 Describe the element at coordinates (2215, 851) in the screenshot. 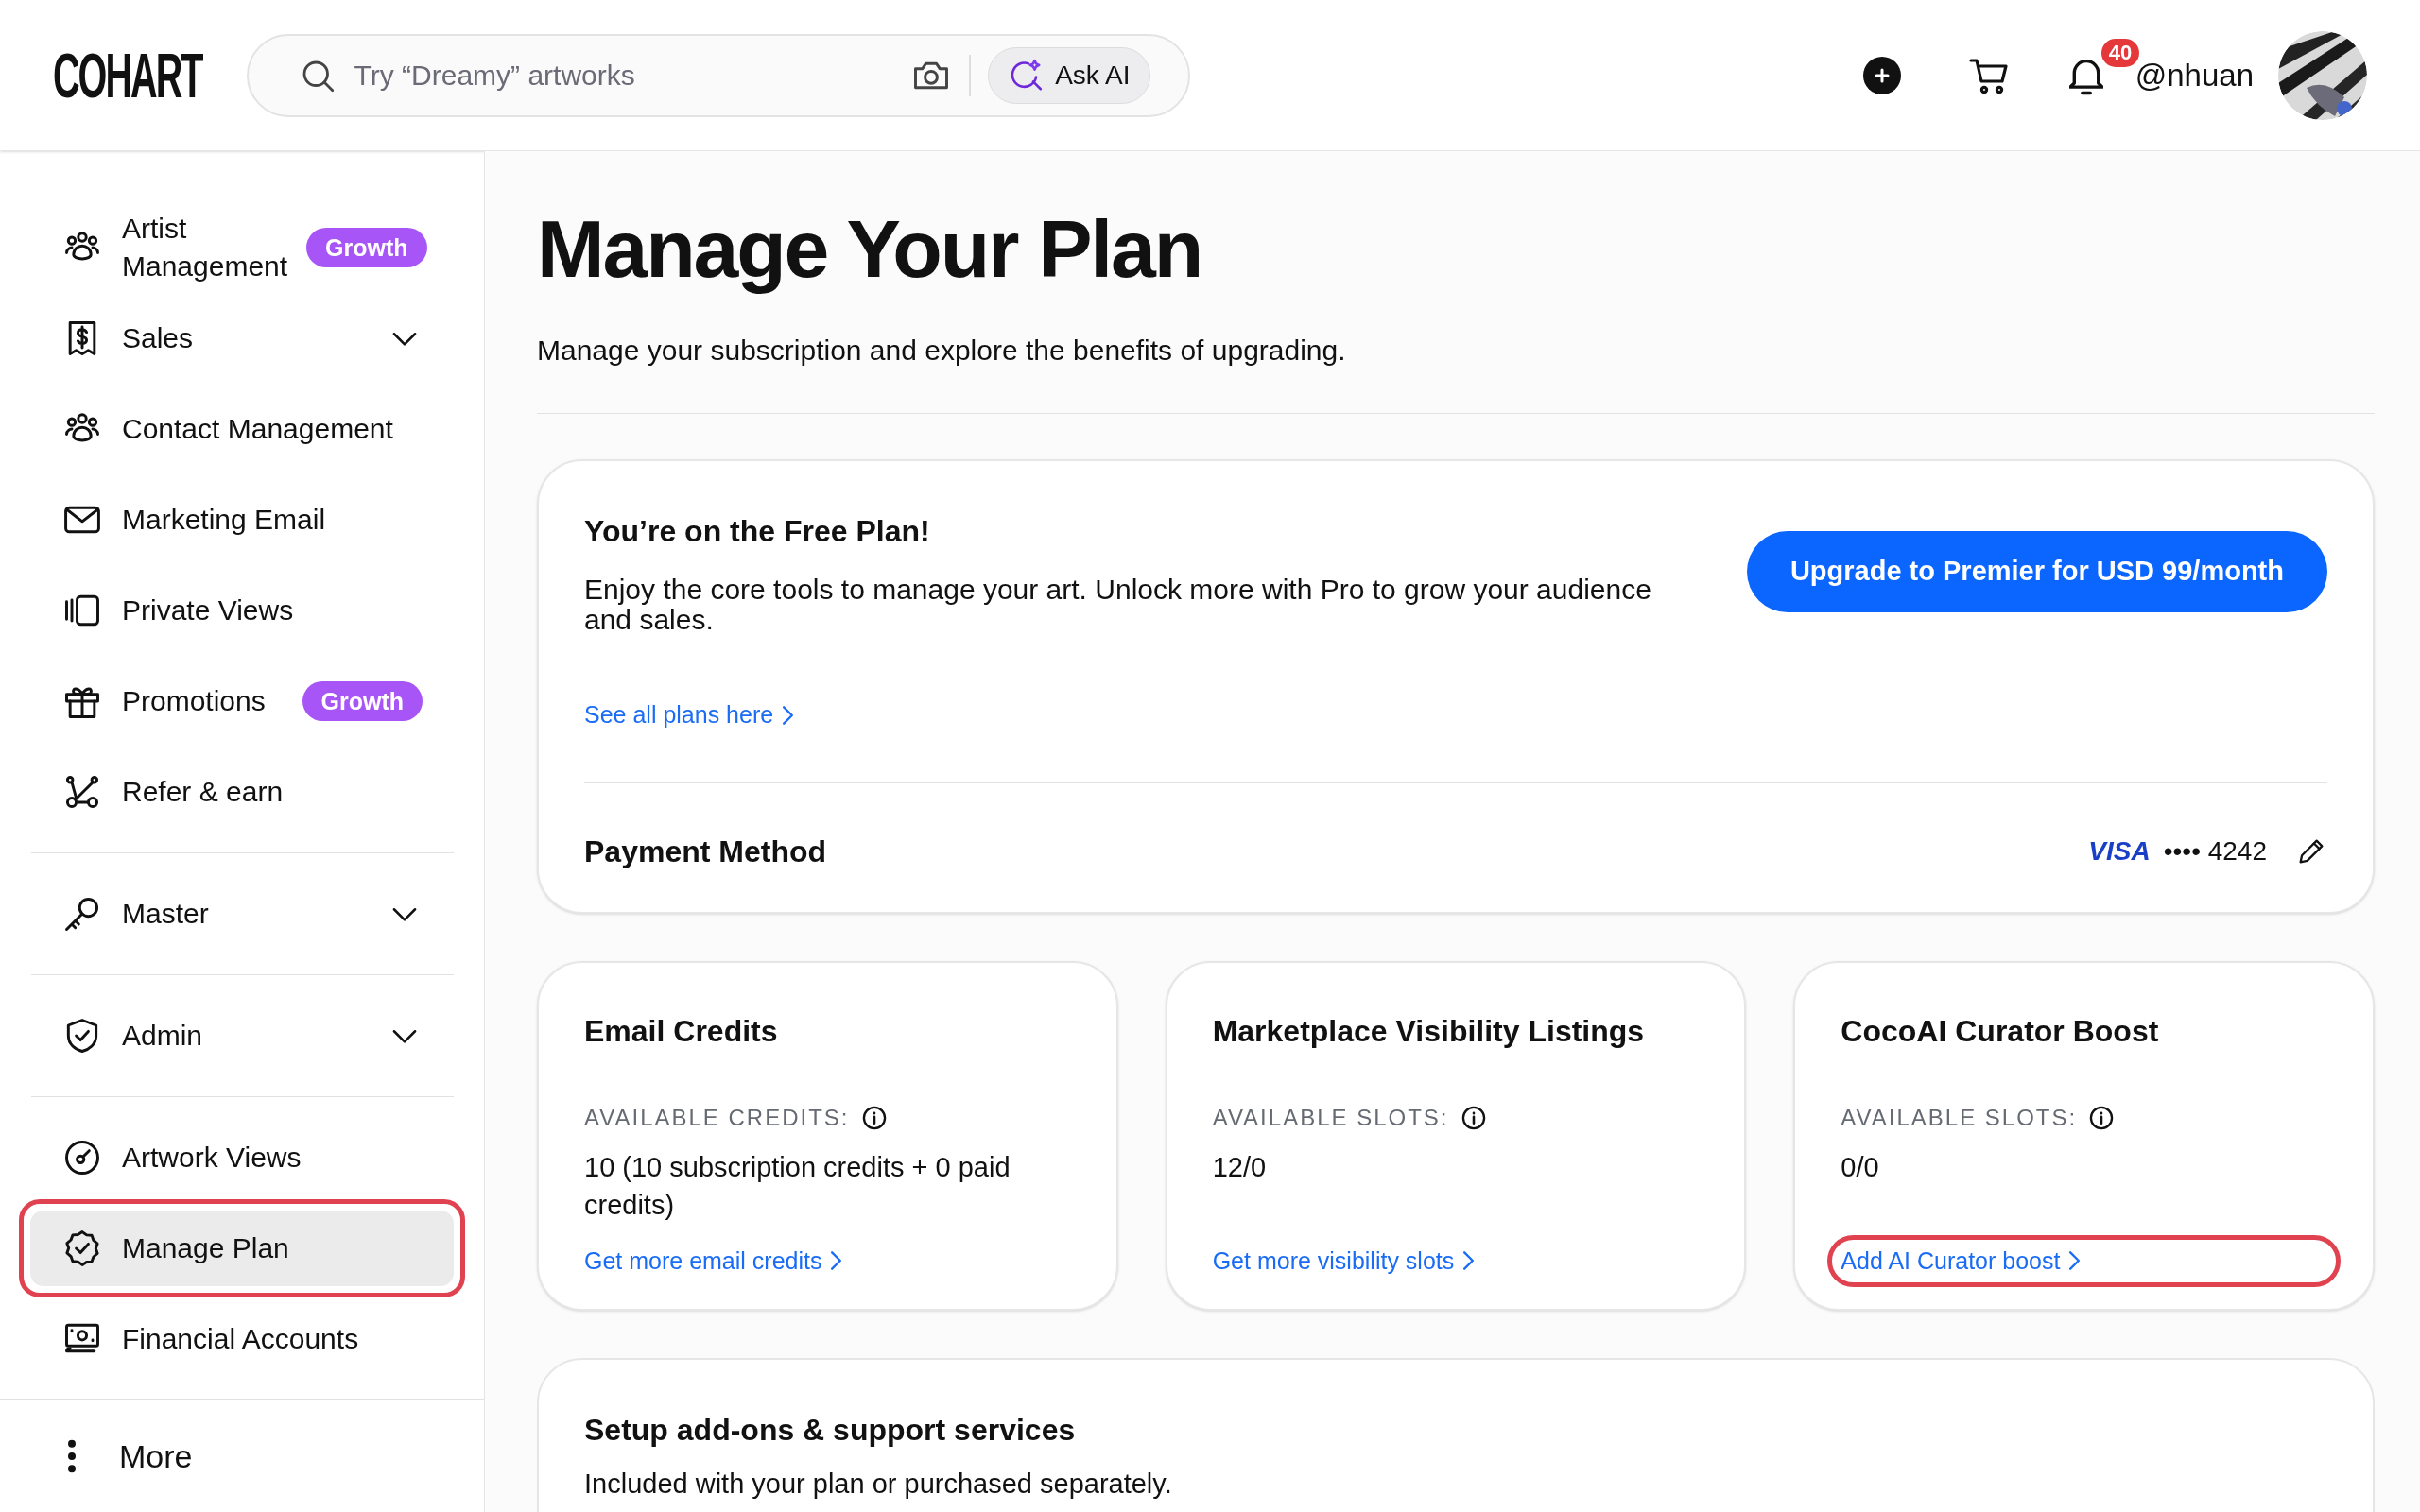

I see `card-number: •••• 4242` at that location.